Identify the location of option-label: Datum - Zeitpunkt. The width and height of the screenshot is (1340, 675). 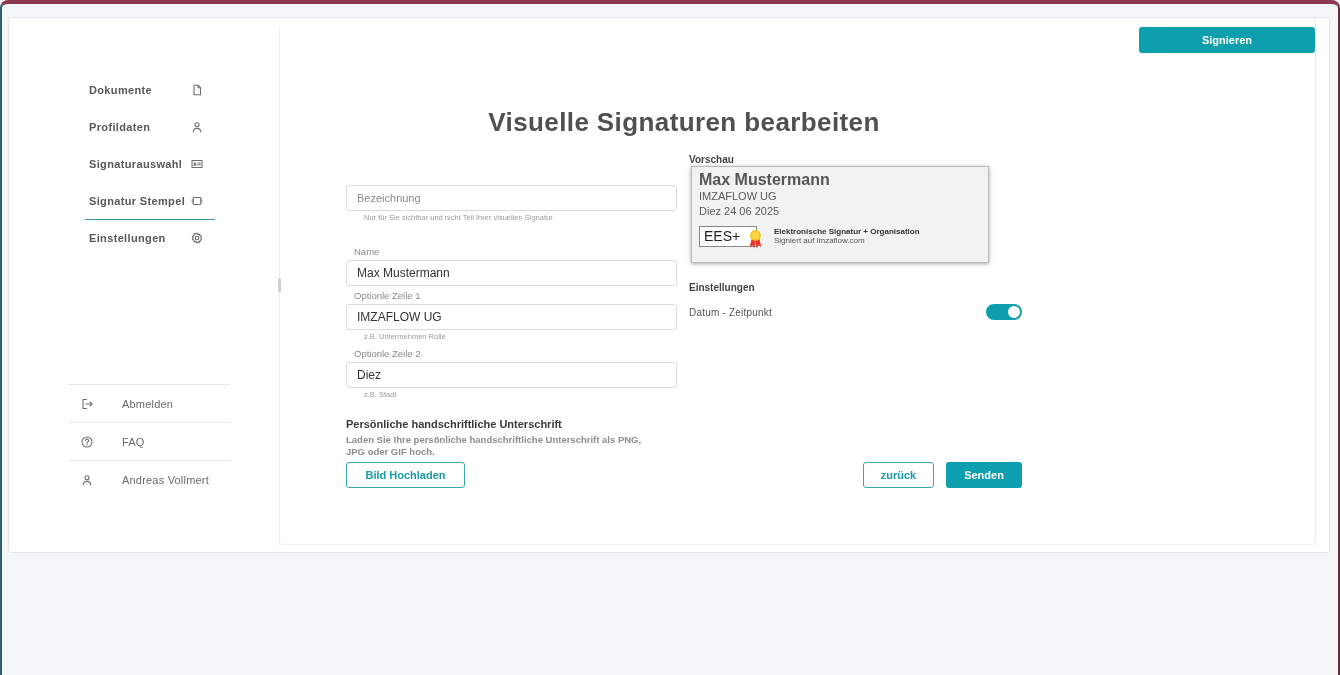
(730, 312).